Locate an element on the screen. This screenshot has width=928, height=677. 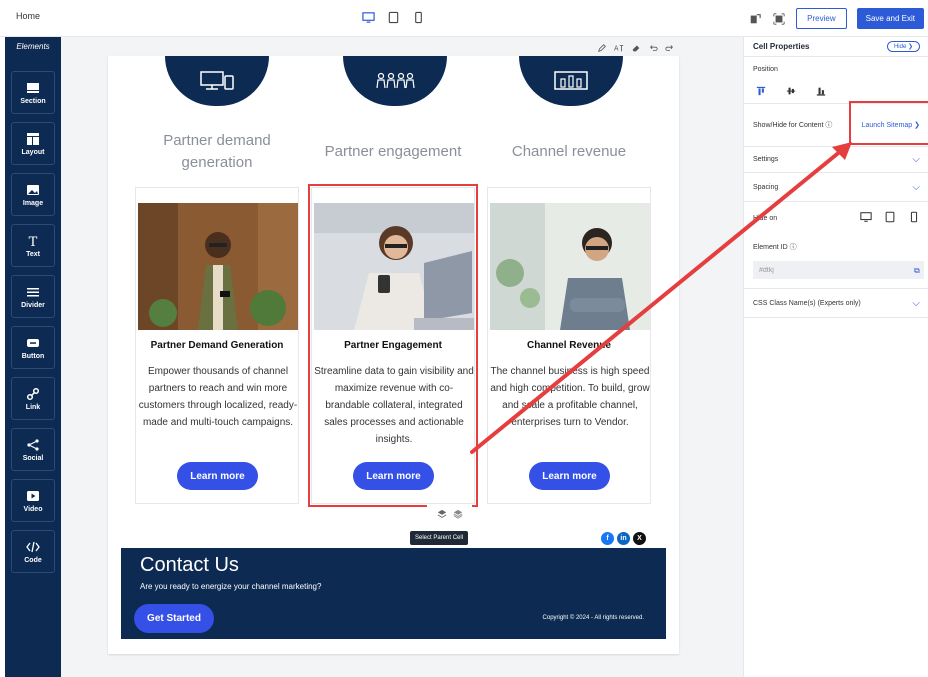
circle-demand is located at coordinates (217, 81).